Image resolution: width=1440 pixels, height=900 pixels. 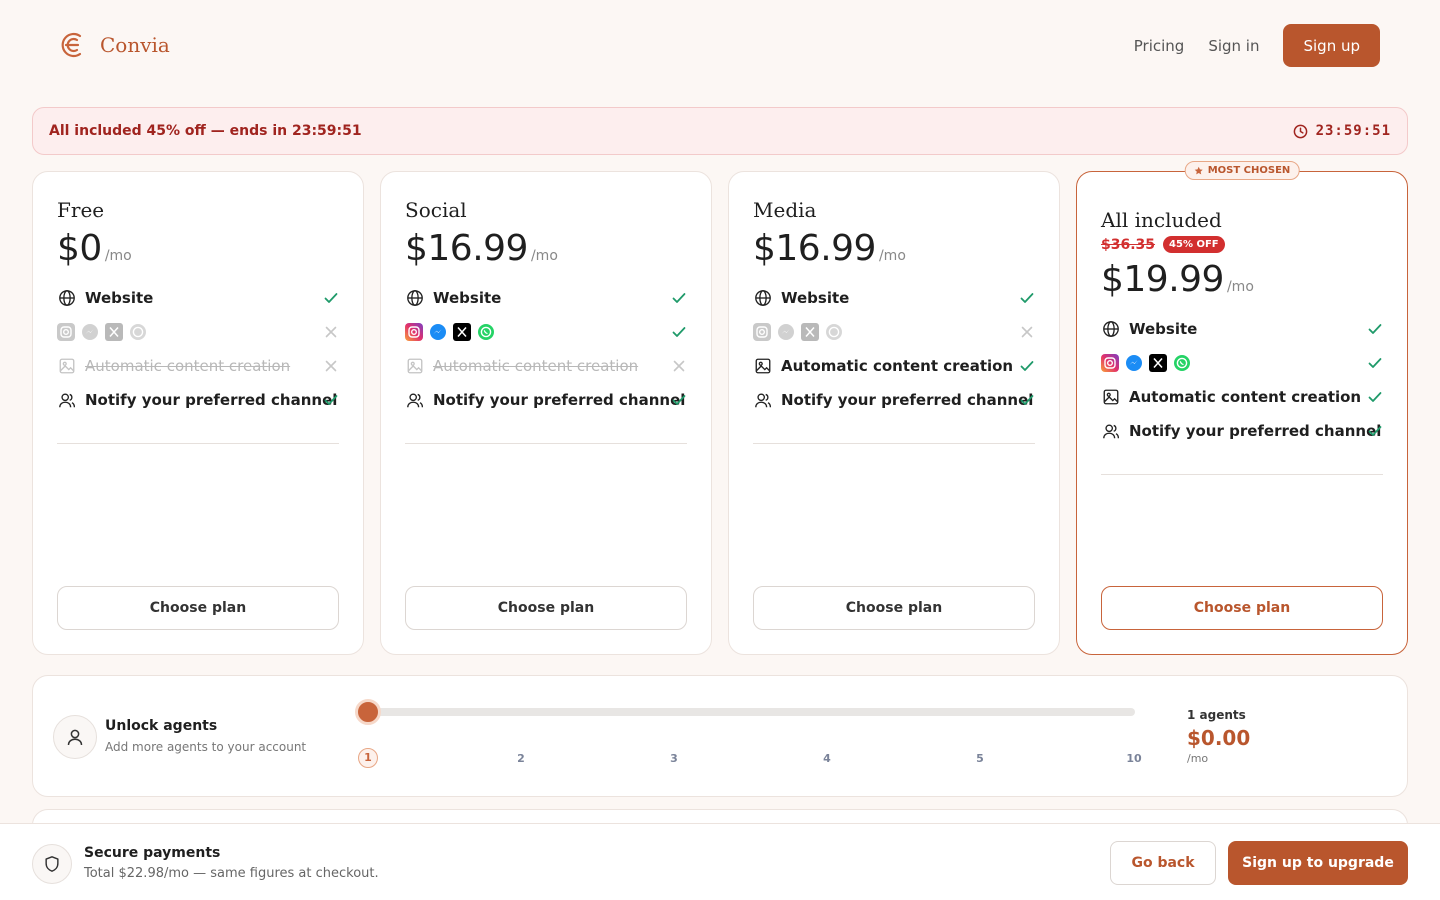 I want to click on slider-tick-1: 1, so click(x=368, y=758).